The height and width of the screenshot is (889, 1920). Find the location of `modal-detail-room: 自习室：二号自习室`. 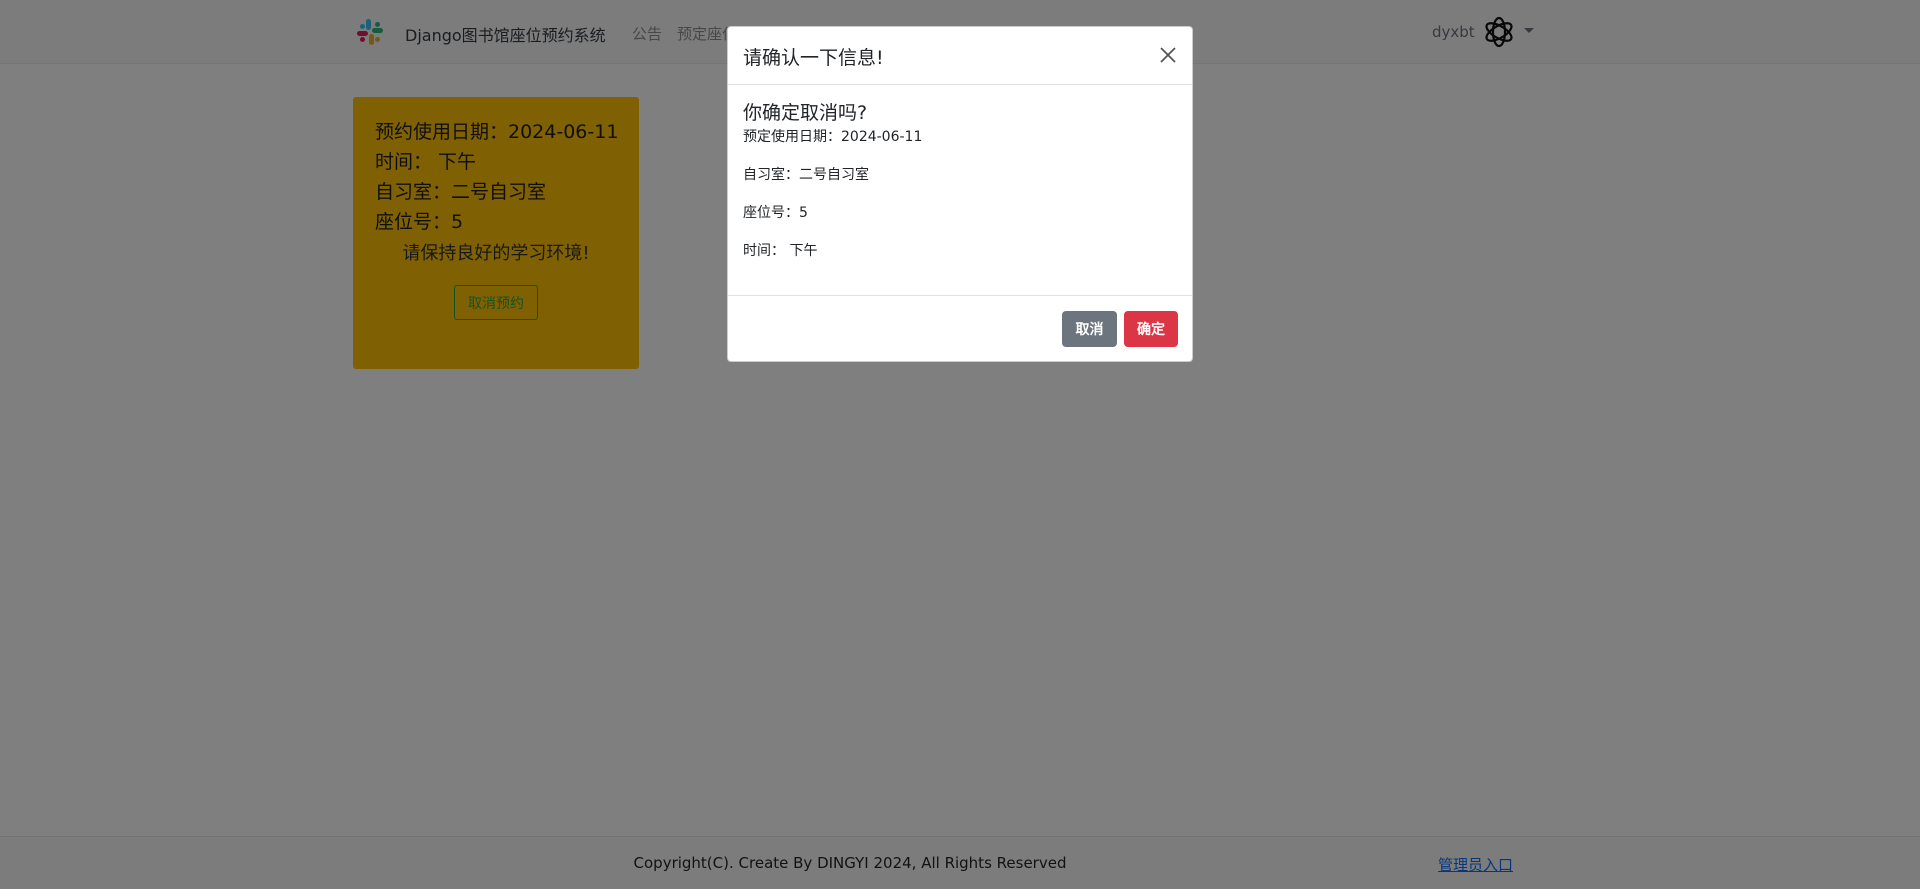

modal-detail-room: 自习室：二号自习室 is located at coordinates (806, 175).